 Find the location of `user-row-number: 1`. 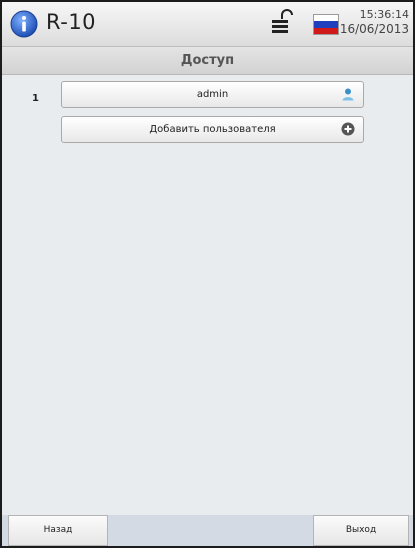

user-row-number: 1 is located at coordinates (35, 98).